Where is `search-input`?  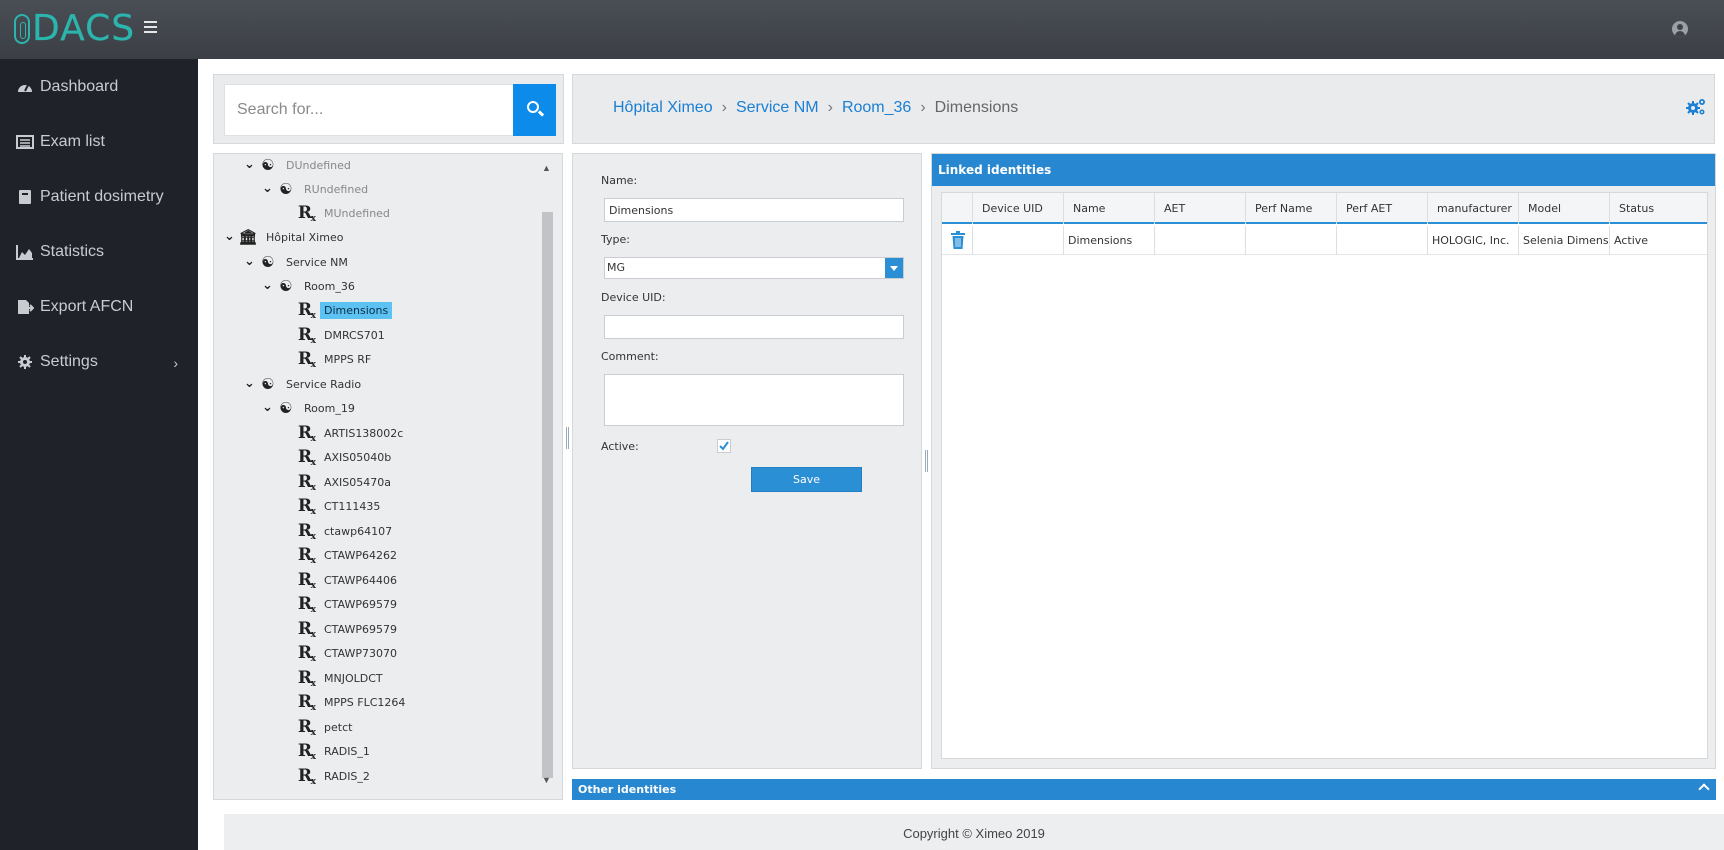
search-input is located at coordinates (369, 110).